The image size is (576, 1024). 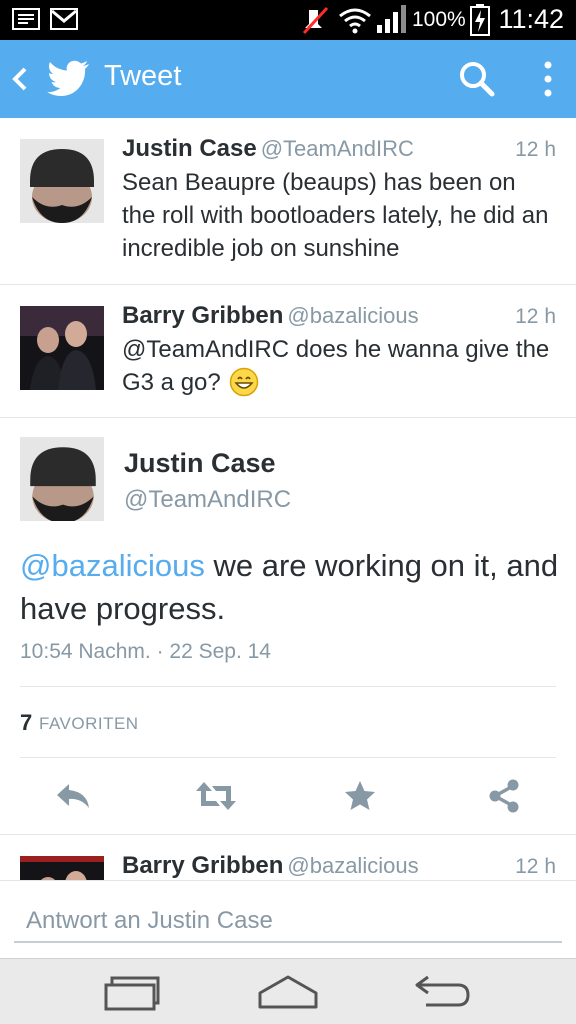 What do you see at coordinates (360, 796) in the screenshot?
I see `favorite-icon` at bounding box center [360, 796].